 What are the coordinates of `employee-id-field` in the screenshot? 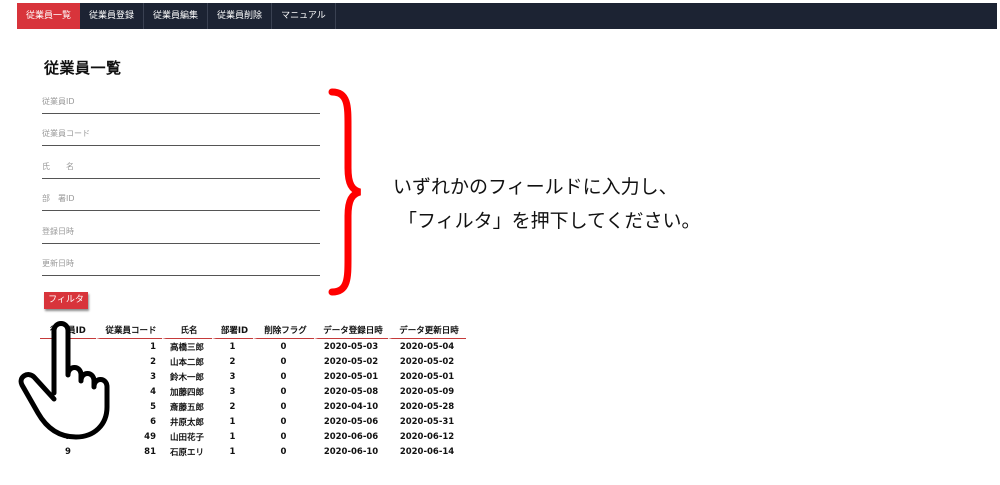 It's located at (181, 101).